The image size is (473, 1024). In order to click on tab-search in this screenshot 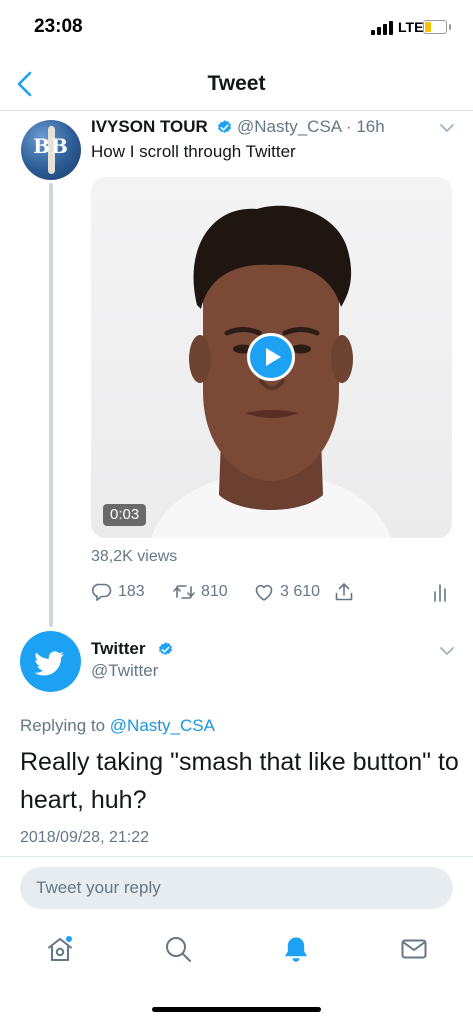, I will do `click(178, 949)`.